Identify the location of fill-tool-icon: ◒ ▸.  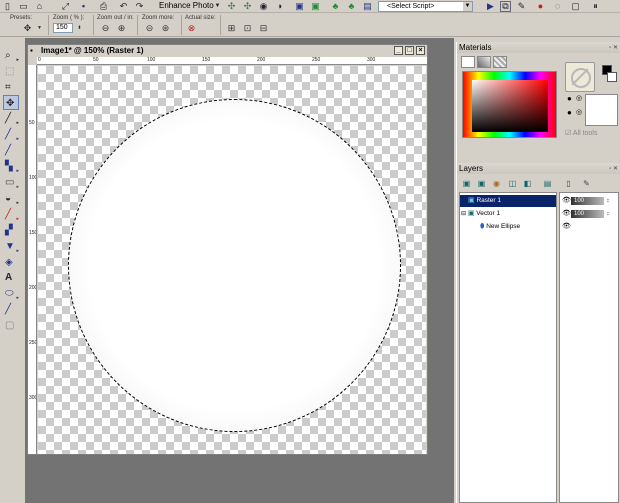
(11, 198).